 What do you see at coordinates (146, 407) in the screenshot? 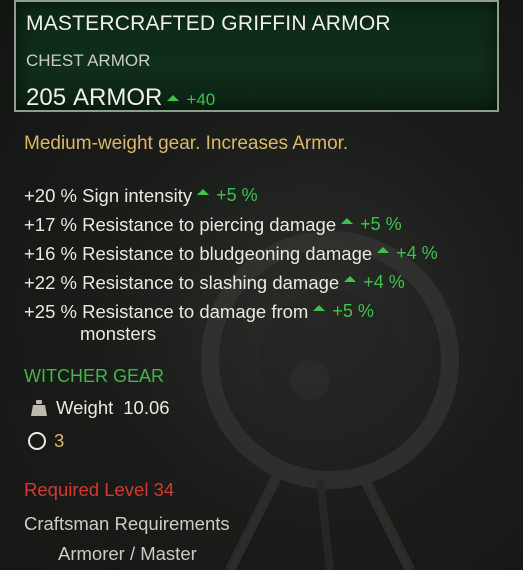
I see `weight-value: 10.06` at bounding box center [146, 407].